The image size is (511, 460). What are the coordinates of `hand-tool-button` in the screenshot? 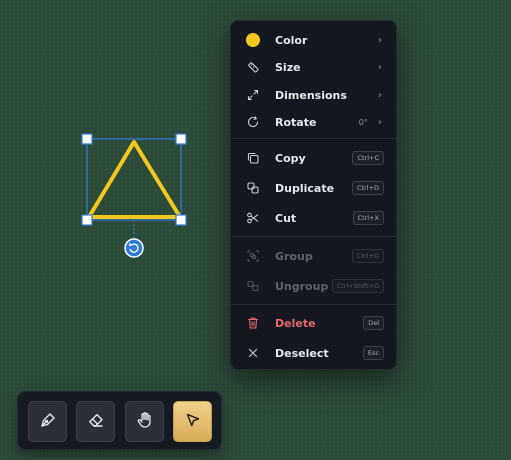 It's located at (144, 421).